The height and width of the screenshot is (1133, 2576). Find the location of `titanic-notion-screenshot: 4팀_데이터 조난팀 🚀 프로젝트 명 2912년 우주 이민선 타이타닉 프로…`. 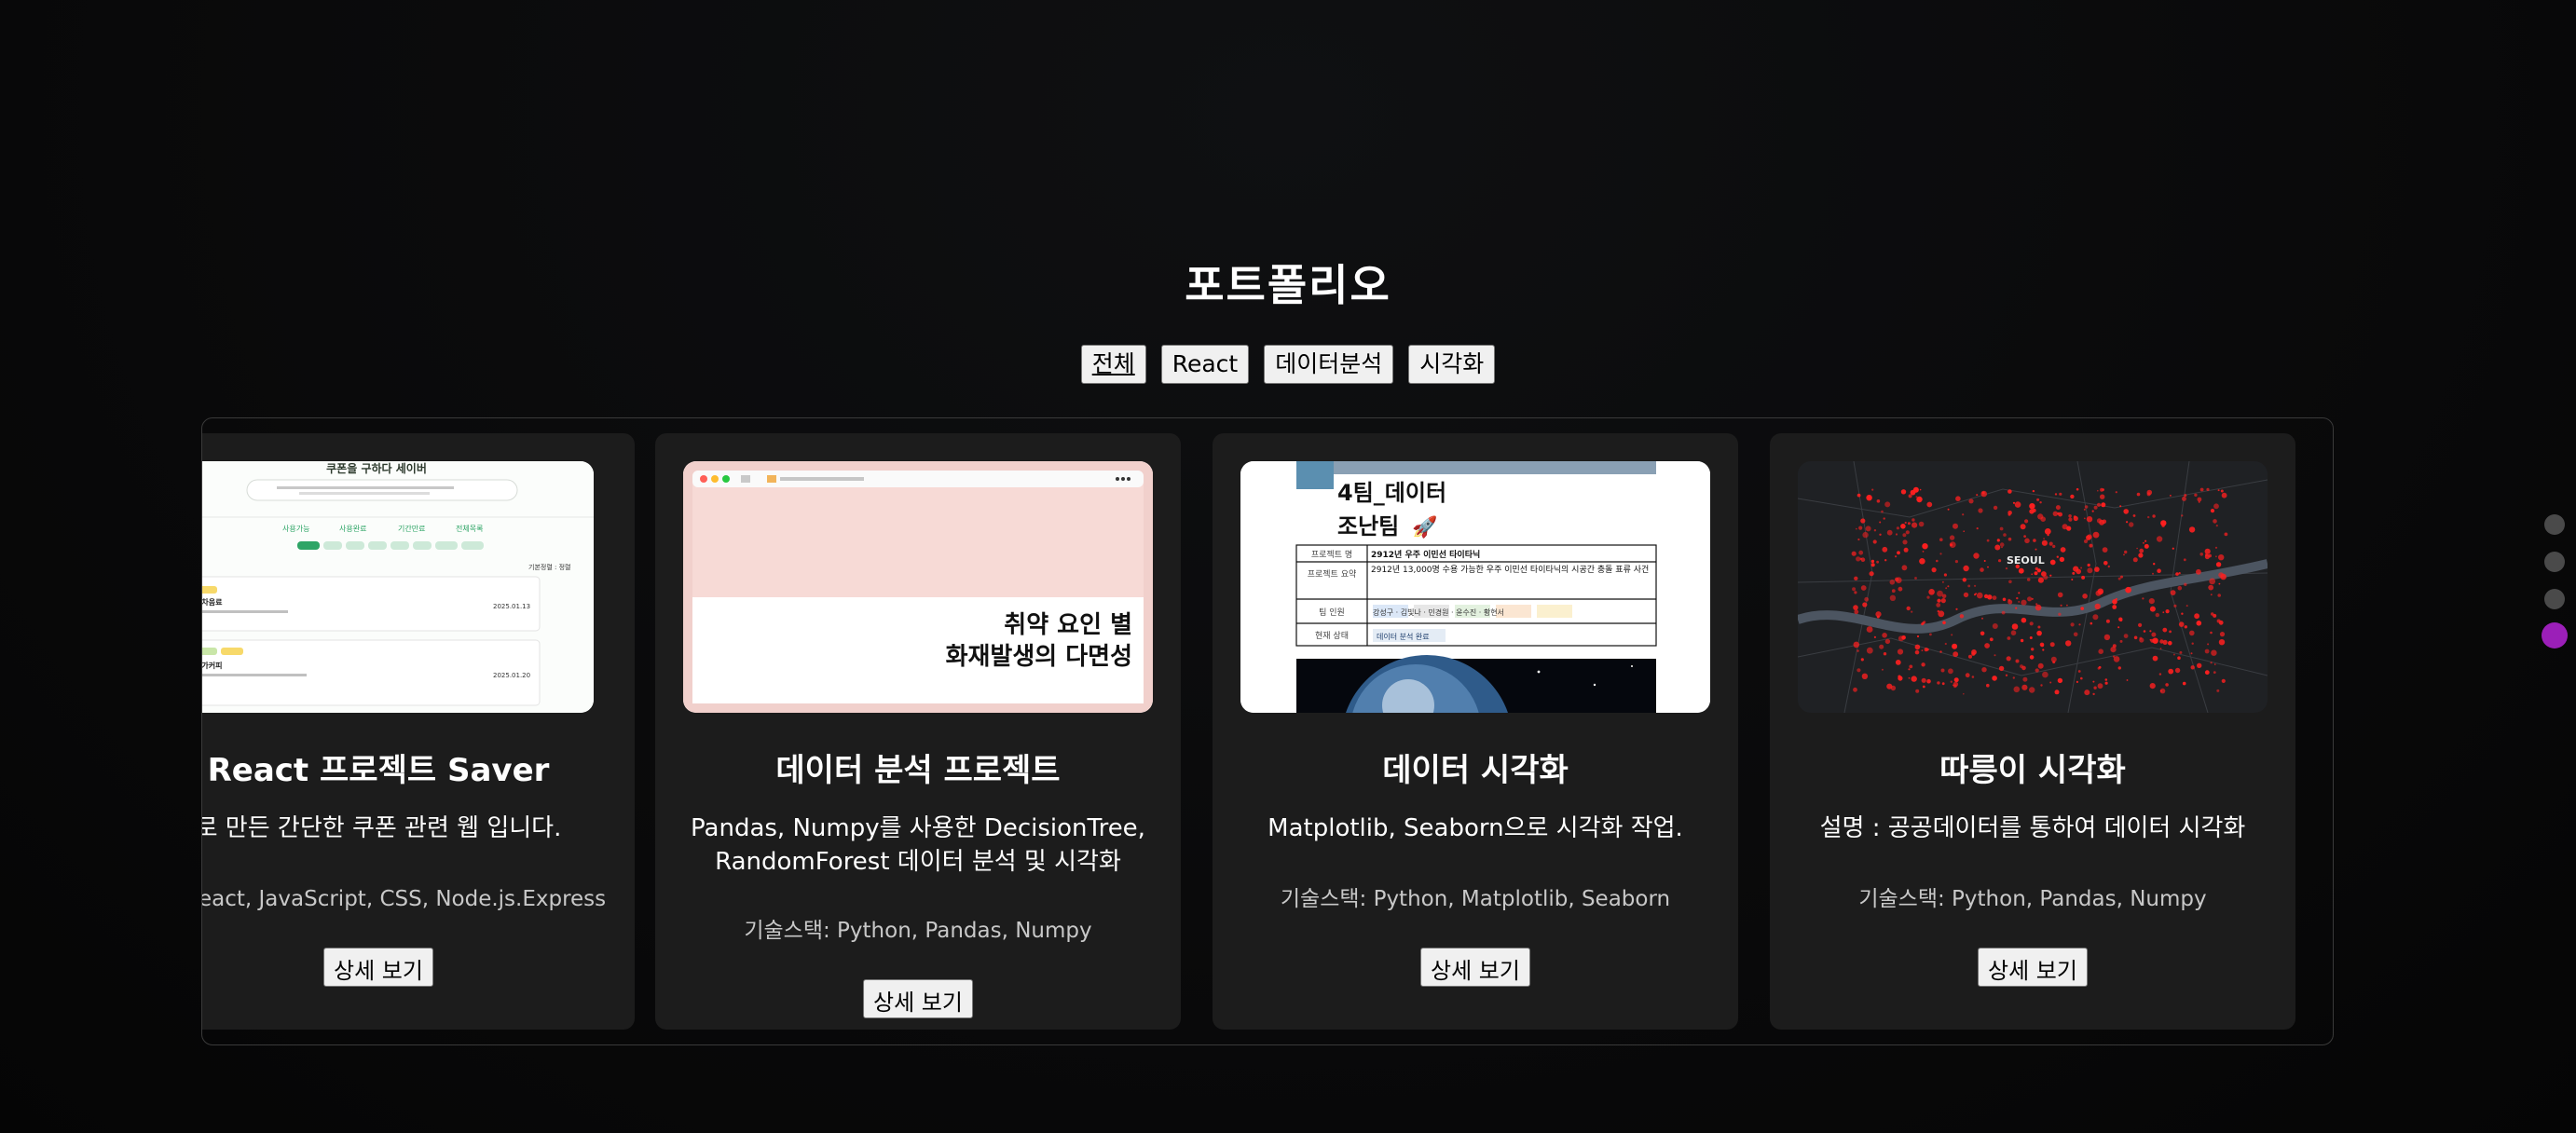

titanic-notion-screenshot: 4팀_데이터 조난팀 🚀 프로젝트 명 2912년 우주 이민선 타이타닉 프로… is located at coordinates (1475, 587).